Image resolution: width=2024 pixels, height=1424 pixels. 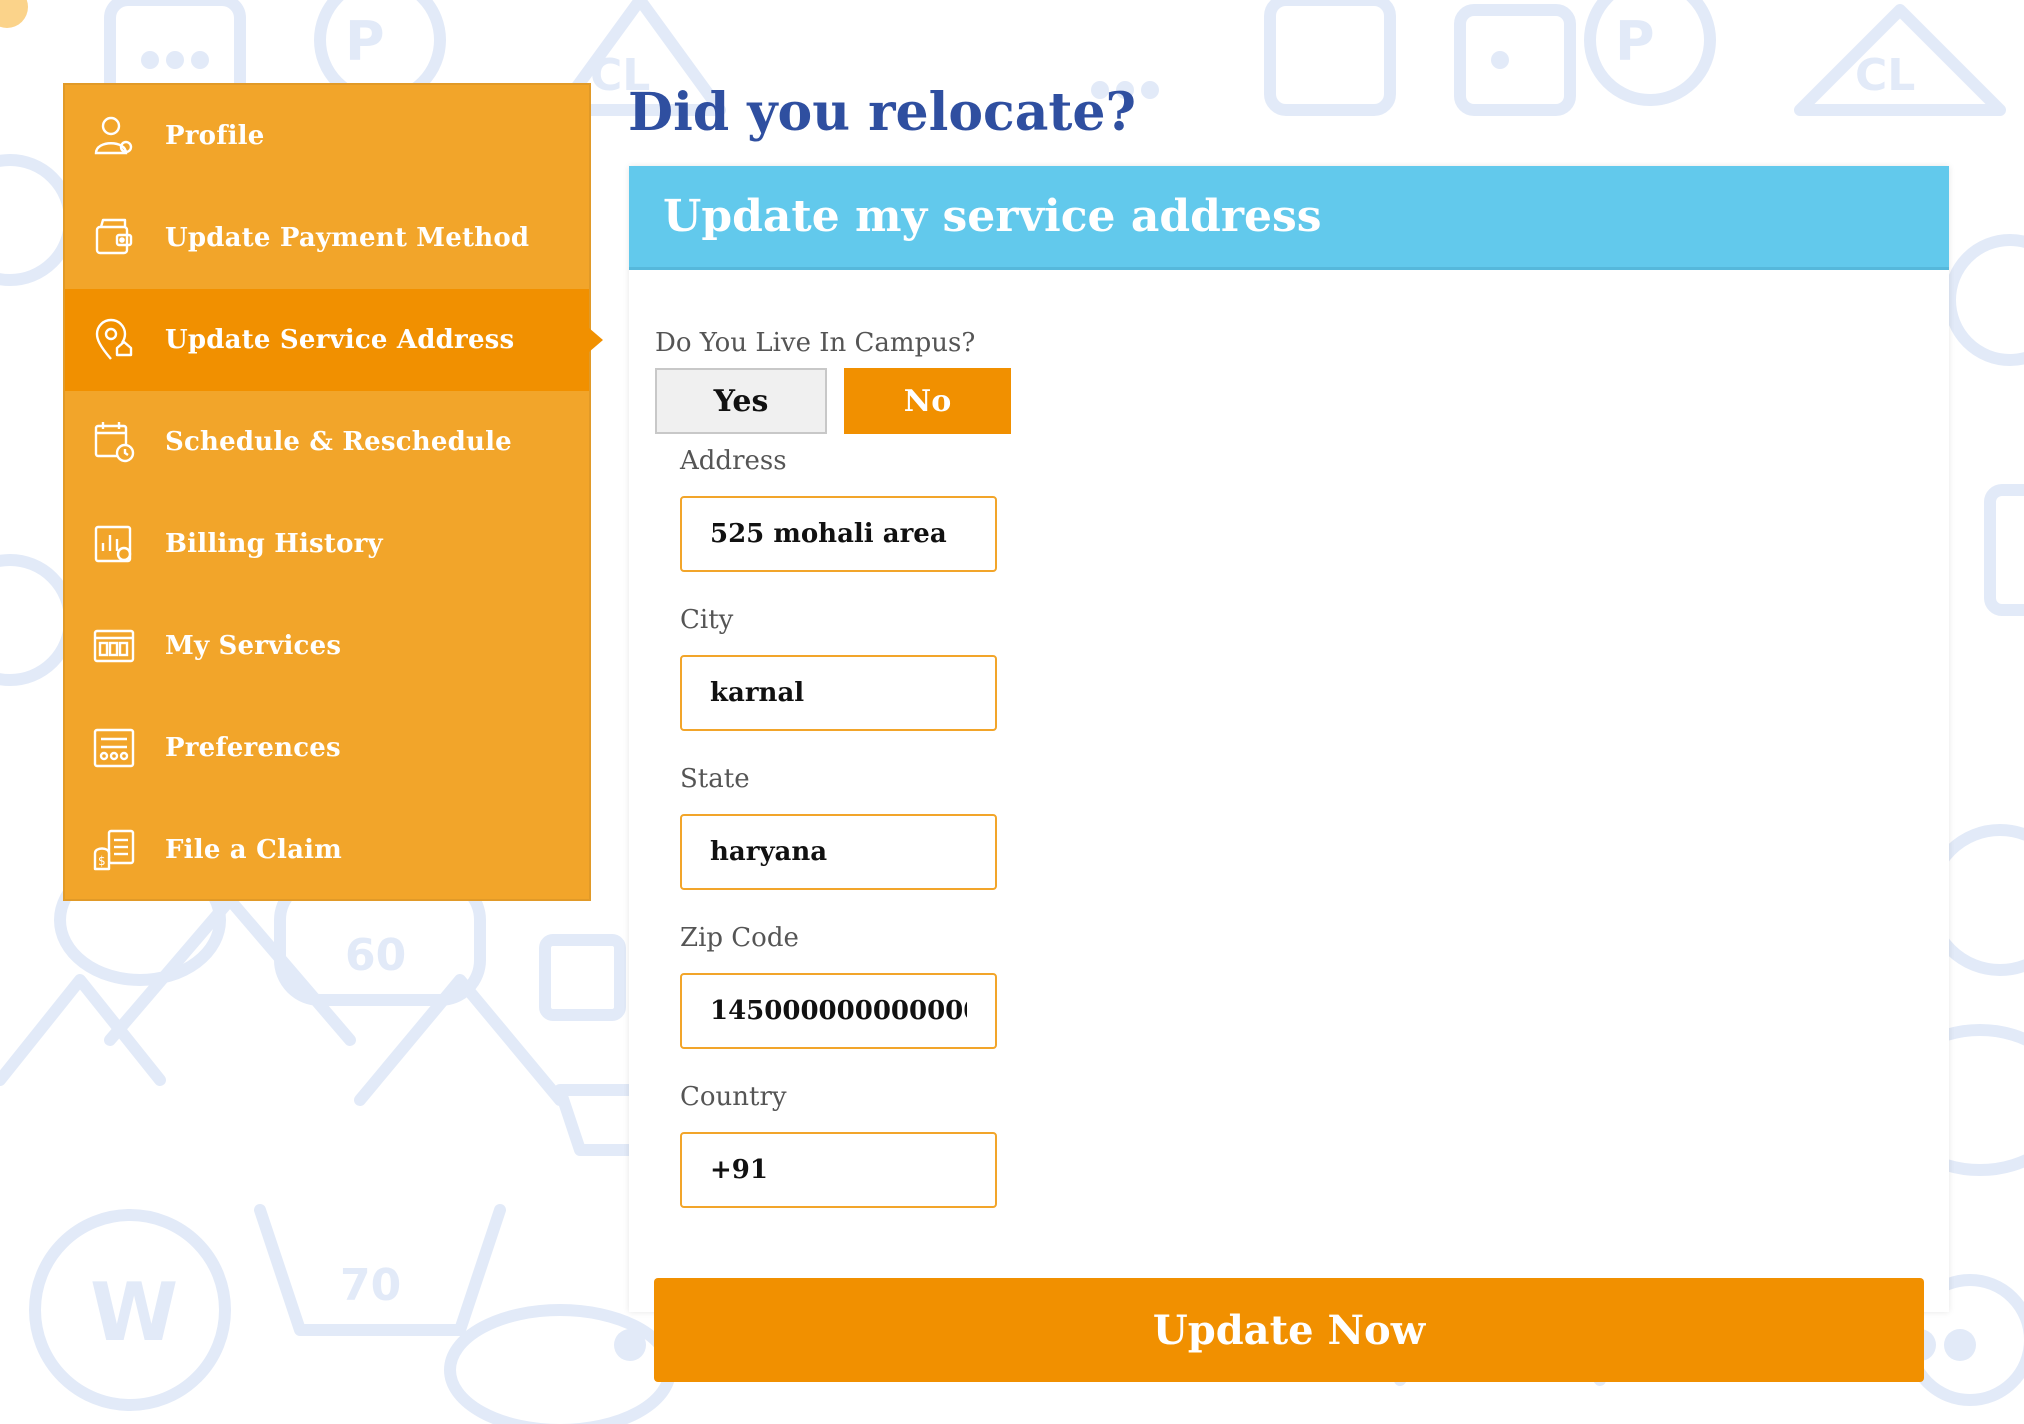 I want to click on sidebar-item-my-services: My Services, so click(x=327, y=646).